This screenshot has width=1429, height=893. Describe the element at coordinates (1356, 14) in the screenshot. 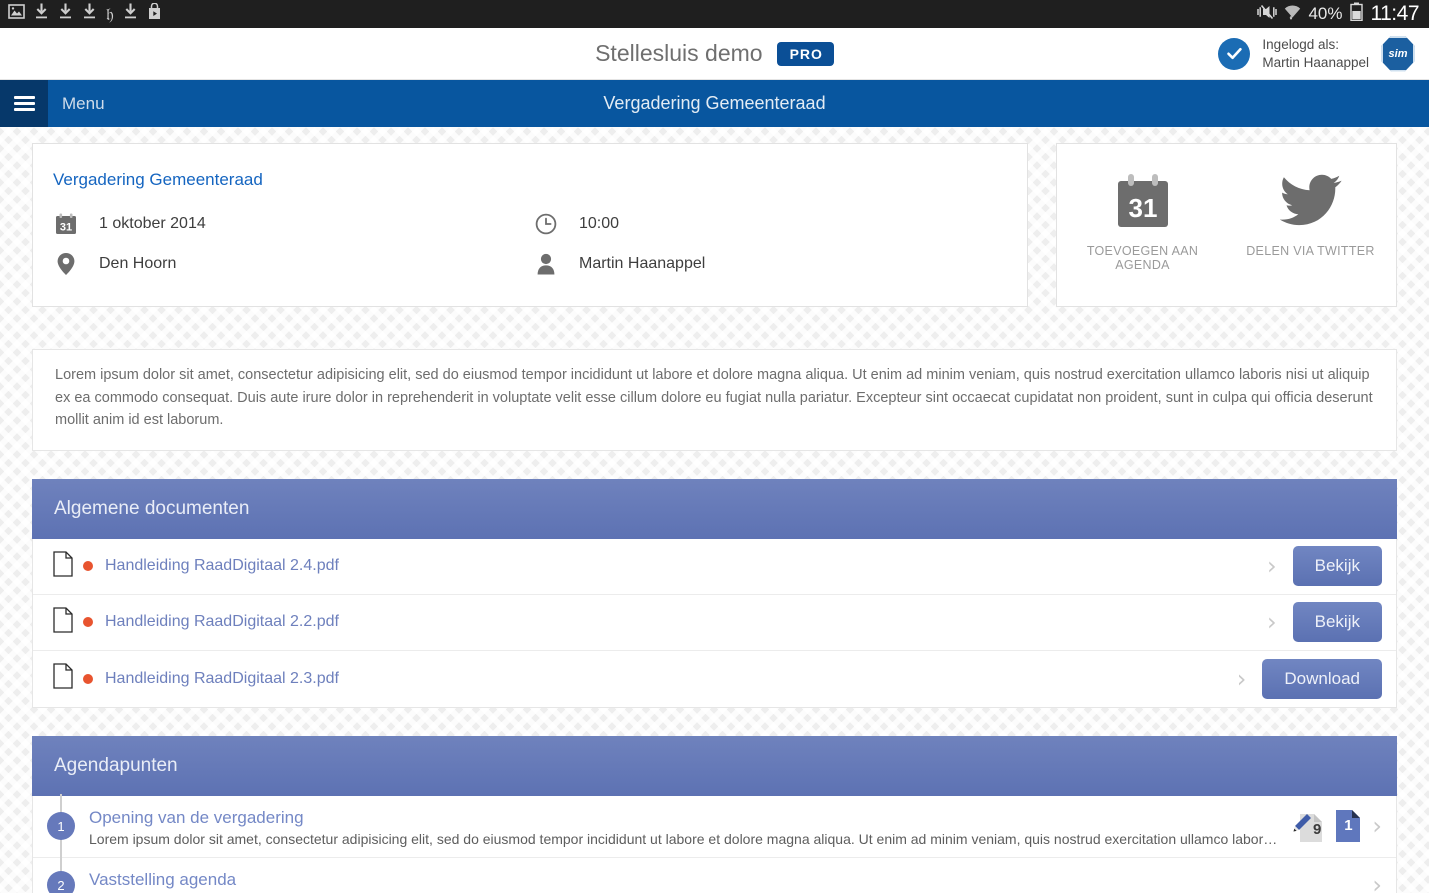

I see `battery-icon` at that location.